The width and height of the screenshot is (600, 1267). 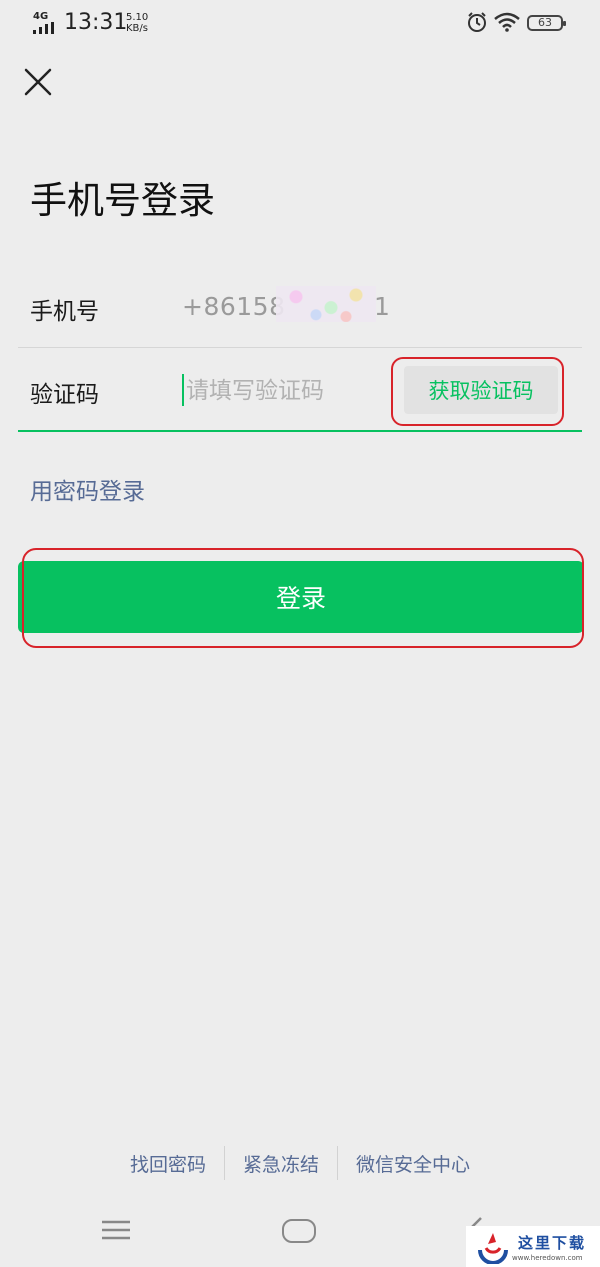 I want to click on watermark-title: 这里下载, so click(x=552, y=1243).